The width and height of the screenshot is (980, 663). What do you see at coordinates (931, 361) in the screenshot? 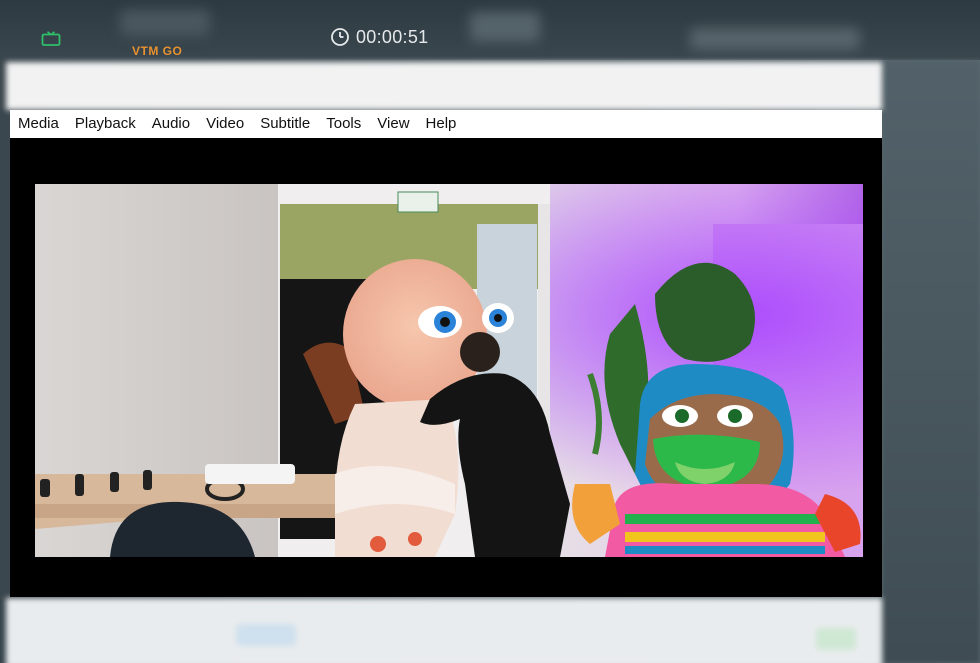
I see `background-right-panel` at bounding box center [931, 361].